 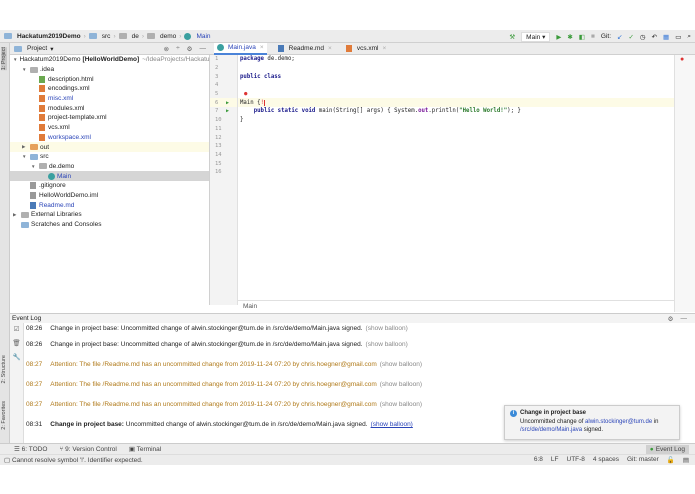 What do you see at coordinates (109, 215) in the screenshot?
I see `tree-item: ▶ External Libraries` at bounding box center [109, 215].